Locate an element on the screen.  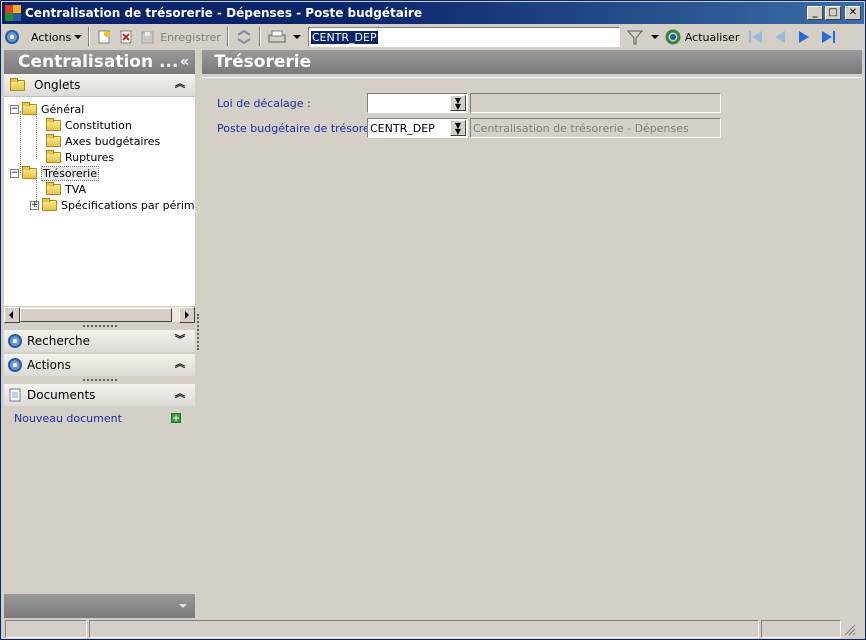
delete-button is located at coordinates (126, 37).